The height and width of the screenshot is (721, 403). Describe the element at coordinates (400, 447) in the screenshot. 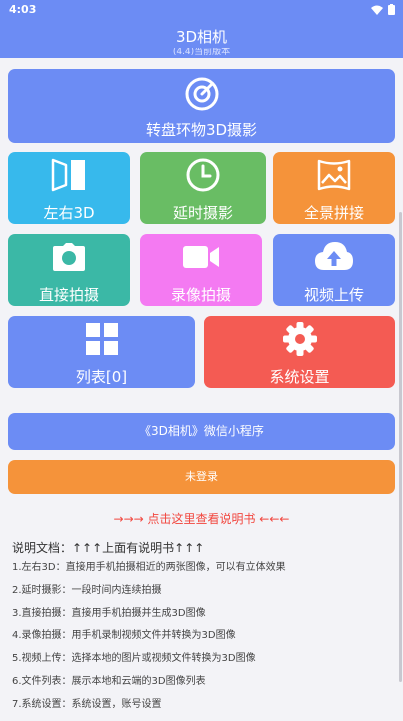

I see `scrollbar` at that location.